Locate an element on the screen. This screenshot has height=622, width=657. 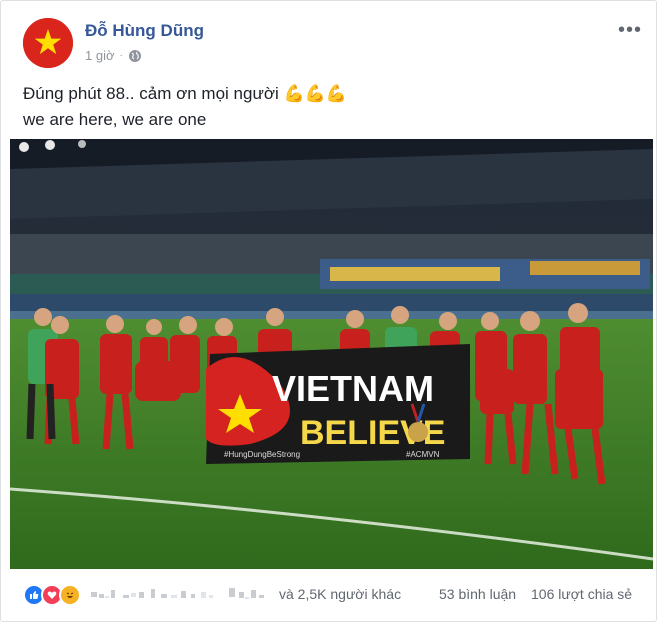
vietnam-flag-star-icon is located at coordinates (48, 43).